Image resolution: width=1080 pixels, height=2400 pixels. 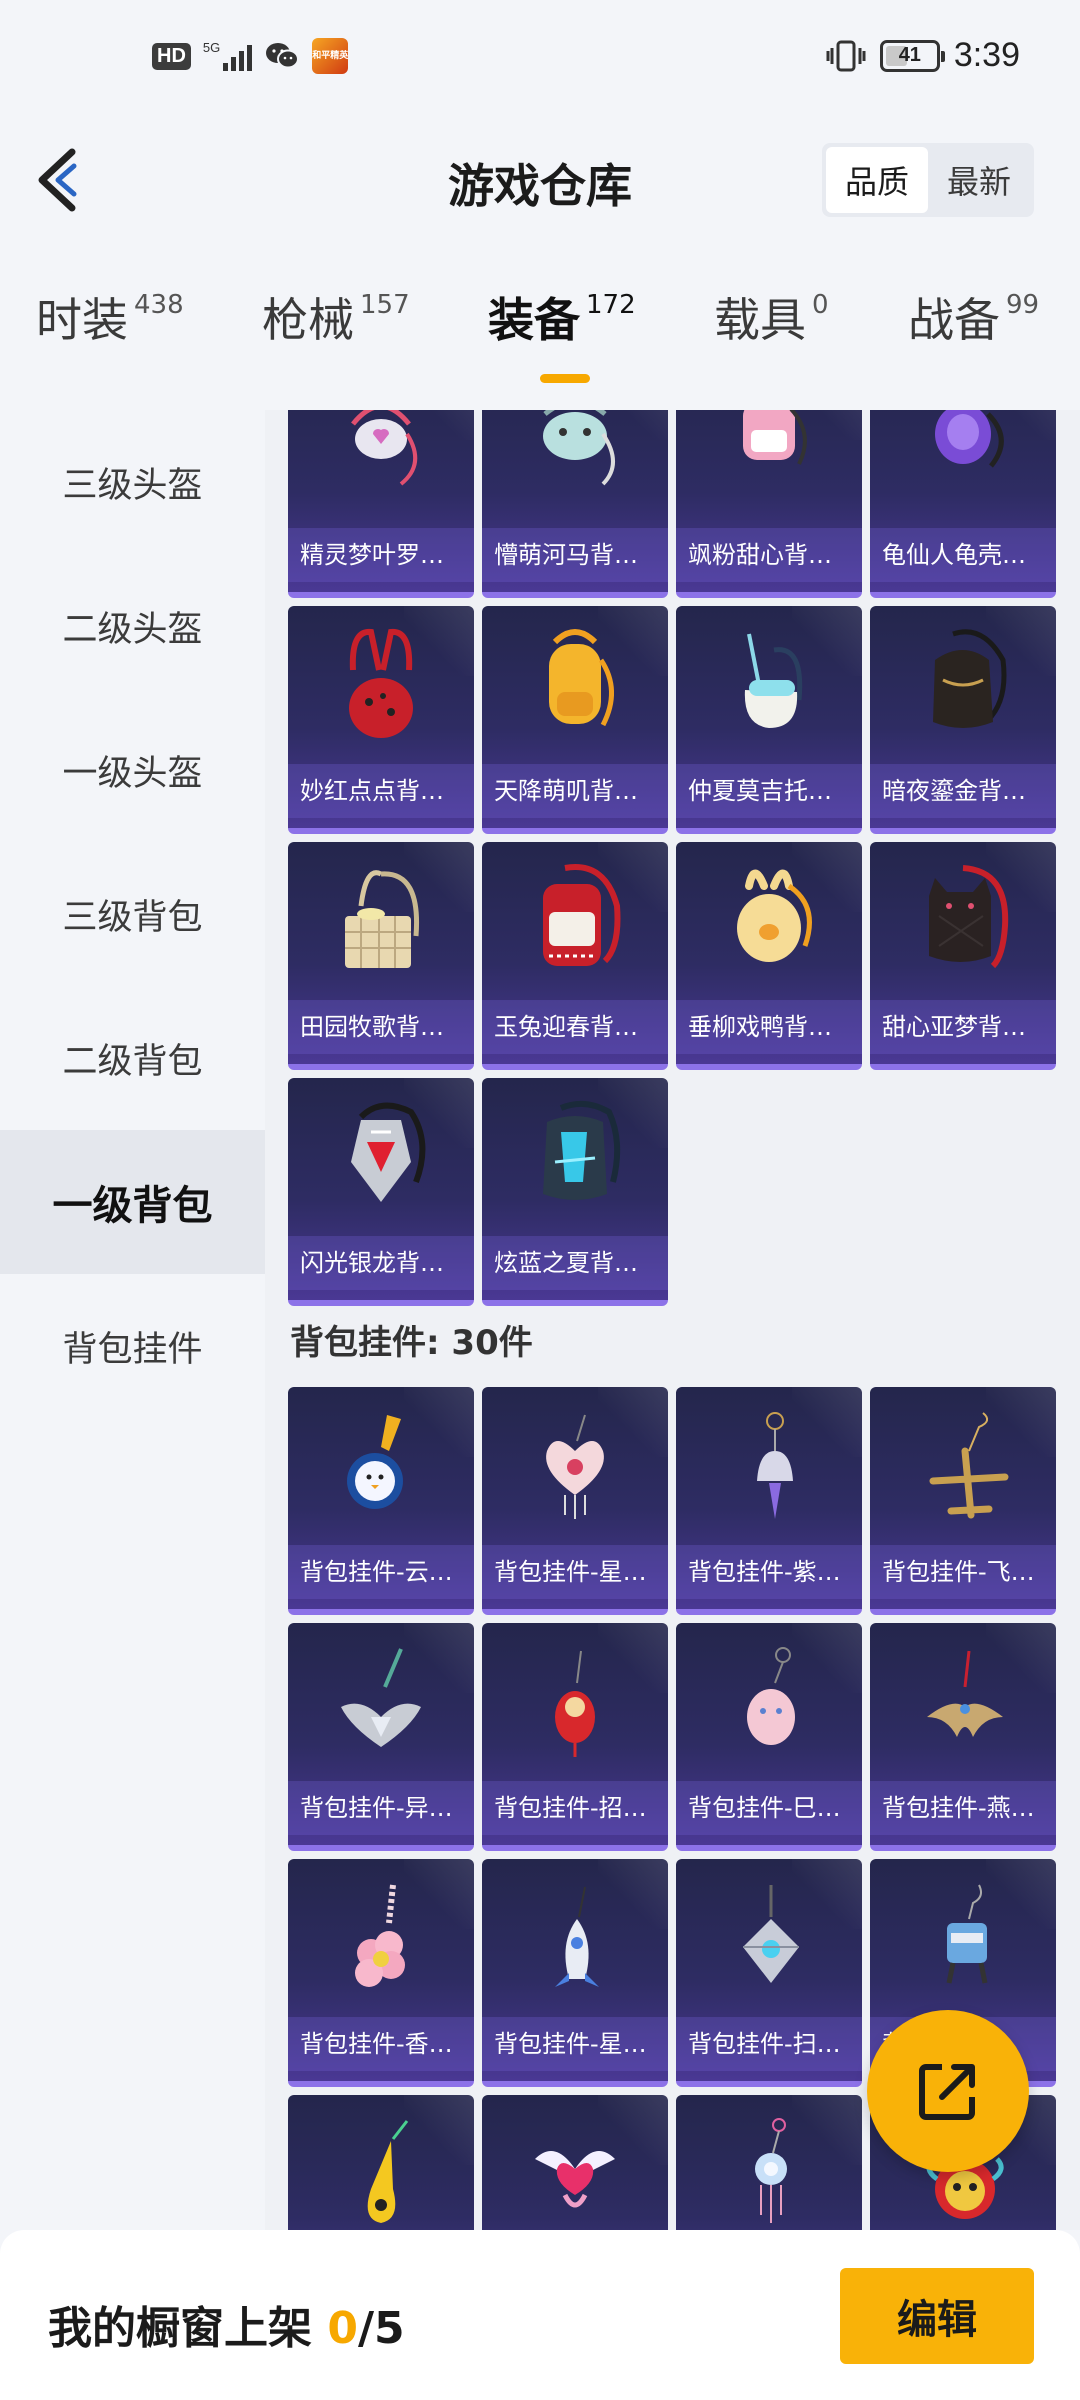 I want to click on basket-backpack-icon, so click(x=382, y=919).